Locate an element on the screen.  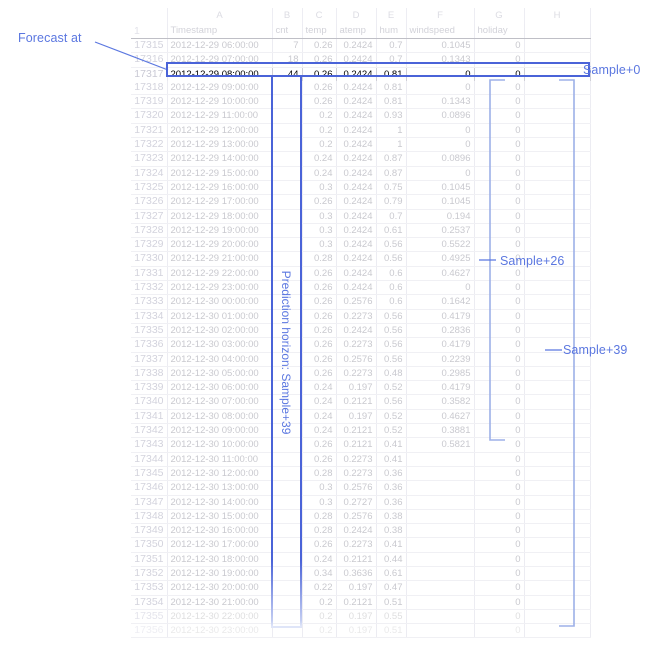
row-number: 17345 is located at coordinates (149, 474).